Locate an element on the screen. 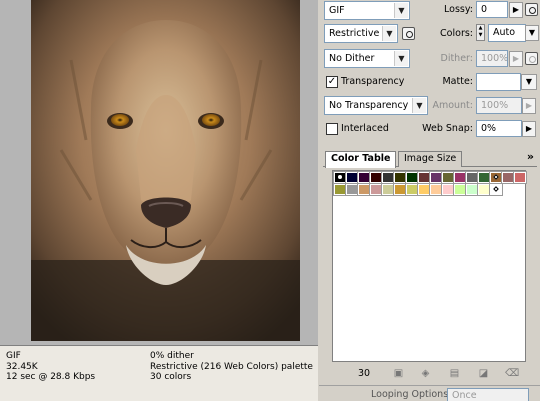  dither-mask-button is located at coordinates (531, 58).